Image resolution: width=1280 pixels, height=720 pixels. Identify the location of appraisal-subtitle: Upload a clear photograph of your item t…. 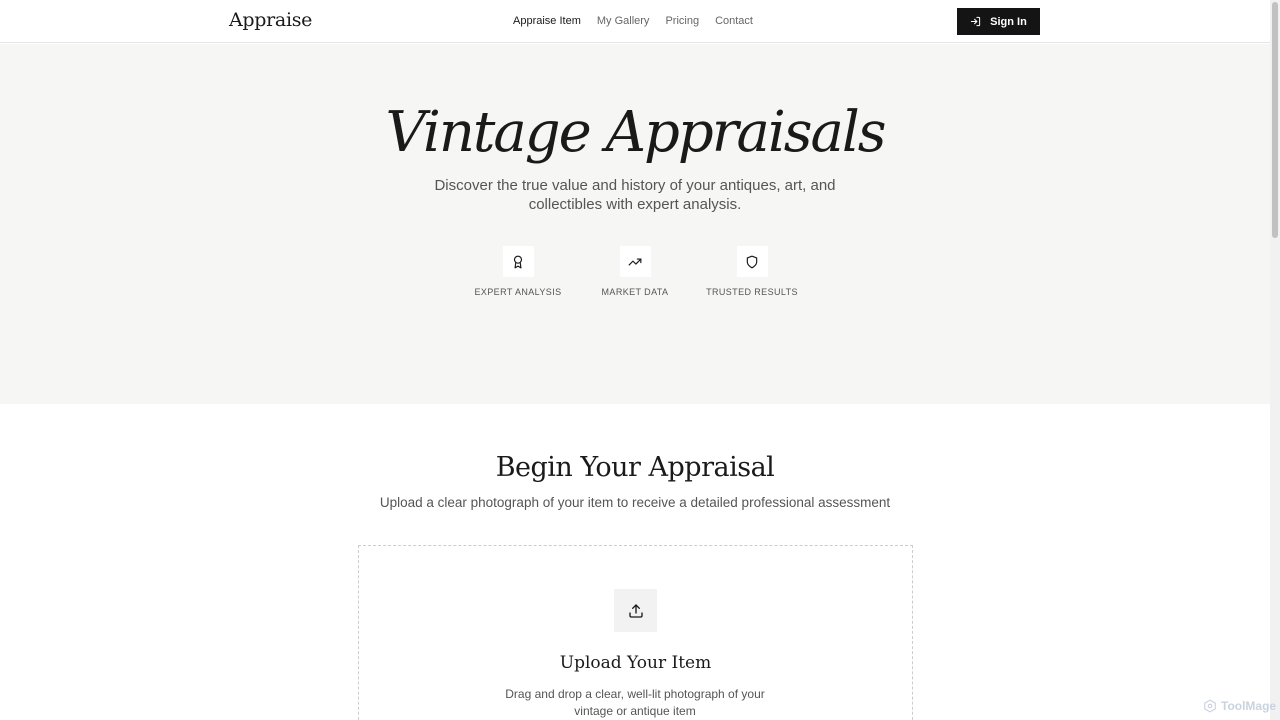
(635, 502).